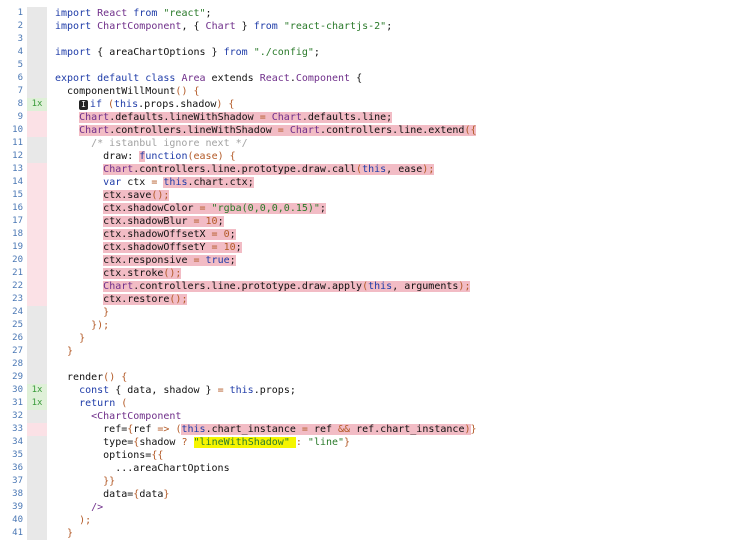 The height and width of the screenshot is (540, 733). What do you see at coordinates (394, 416) in the screenshot?
I see `code-text: <ChartComponent` at bounding box center [394, 416].